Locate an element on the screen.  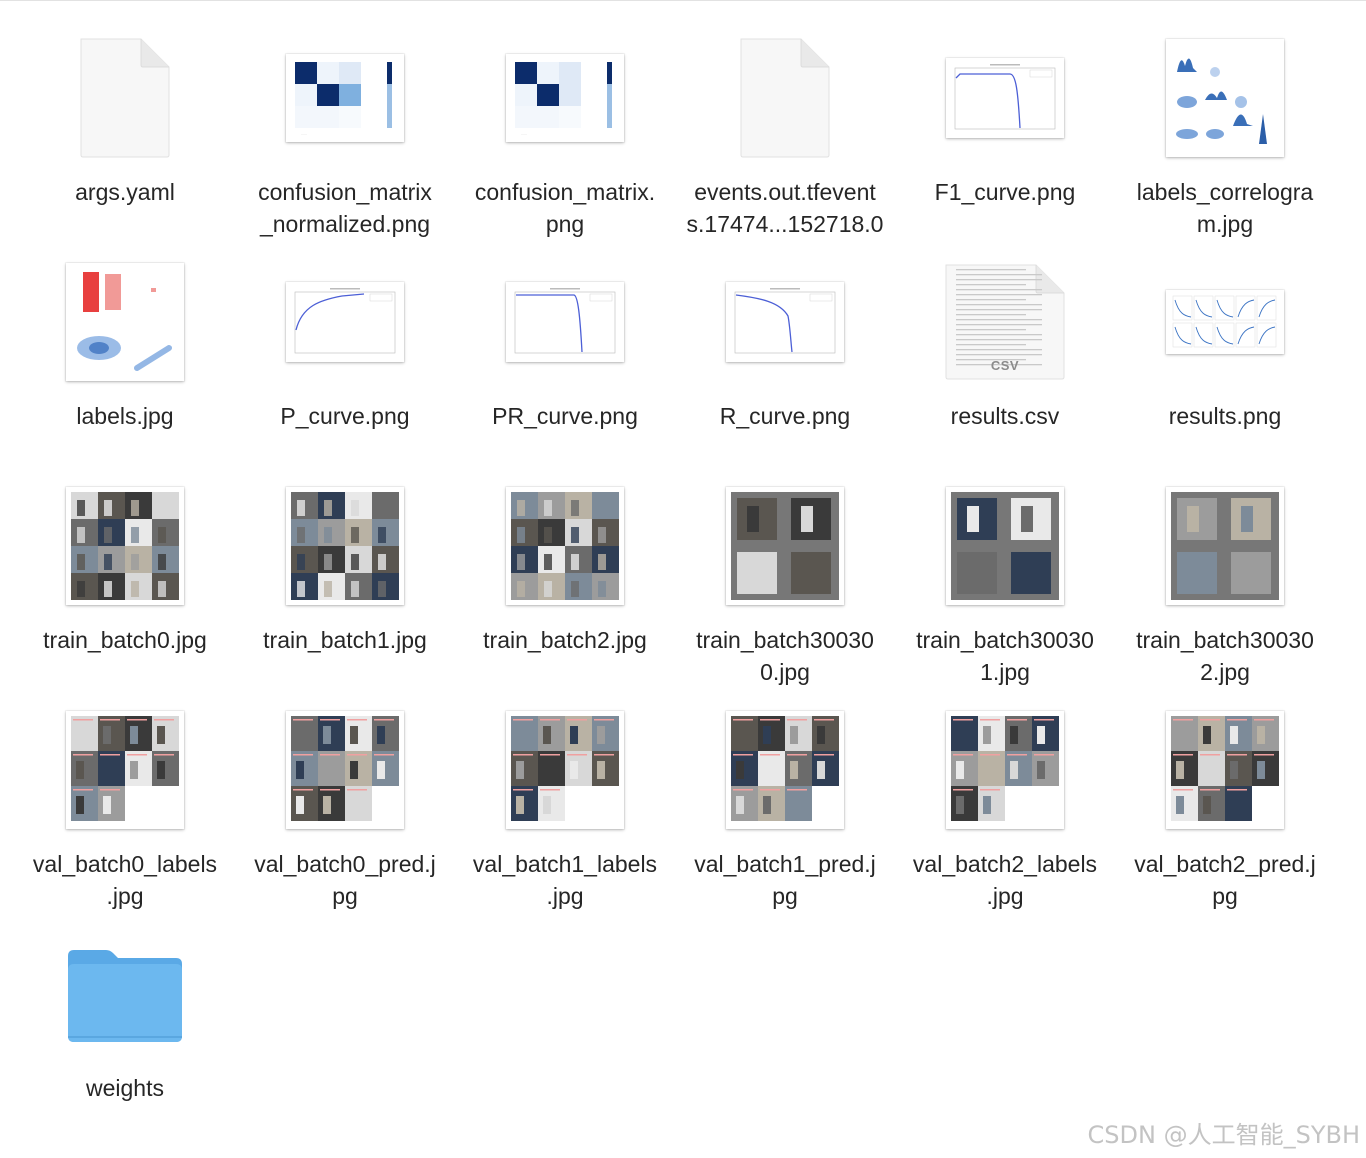
file-item: events.out.tfevent s.17474...152718.0 is located at coordinates (785, 121).